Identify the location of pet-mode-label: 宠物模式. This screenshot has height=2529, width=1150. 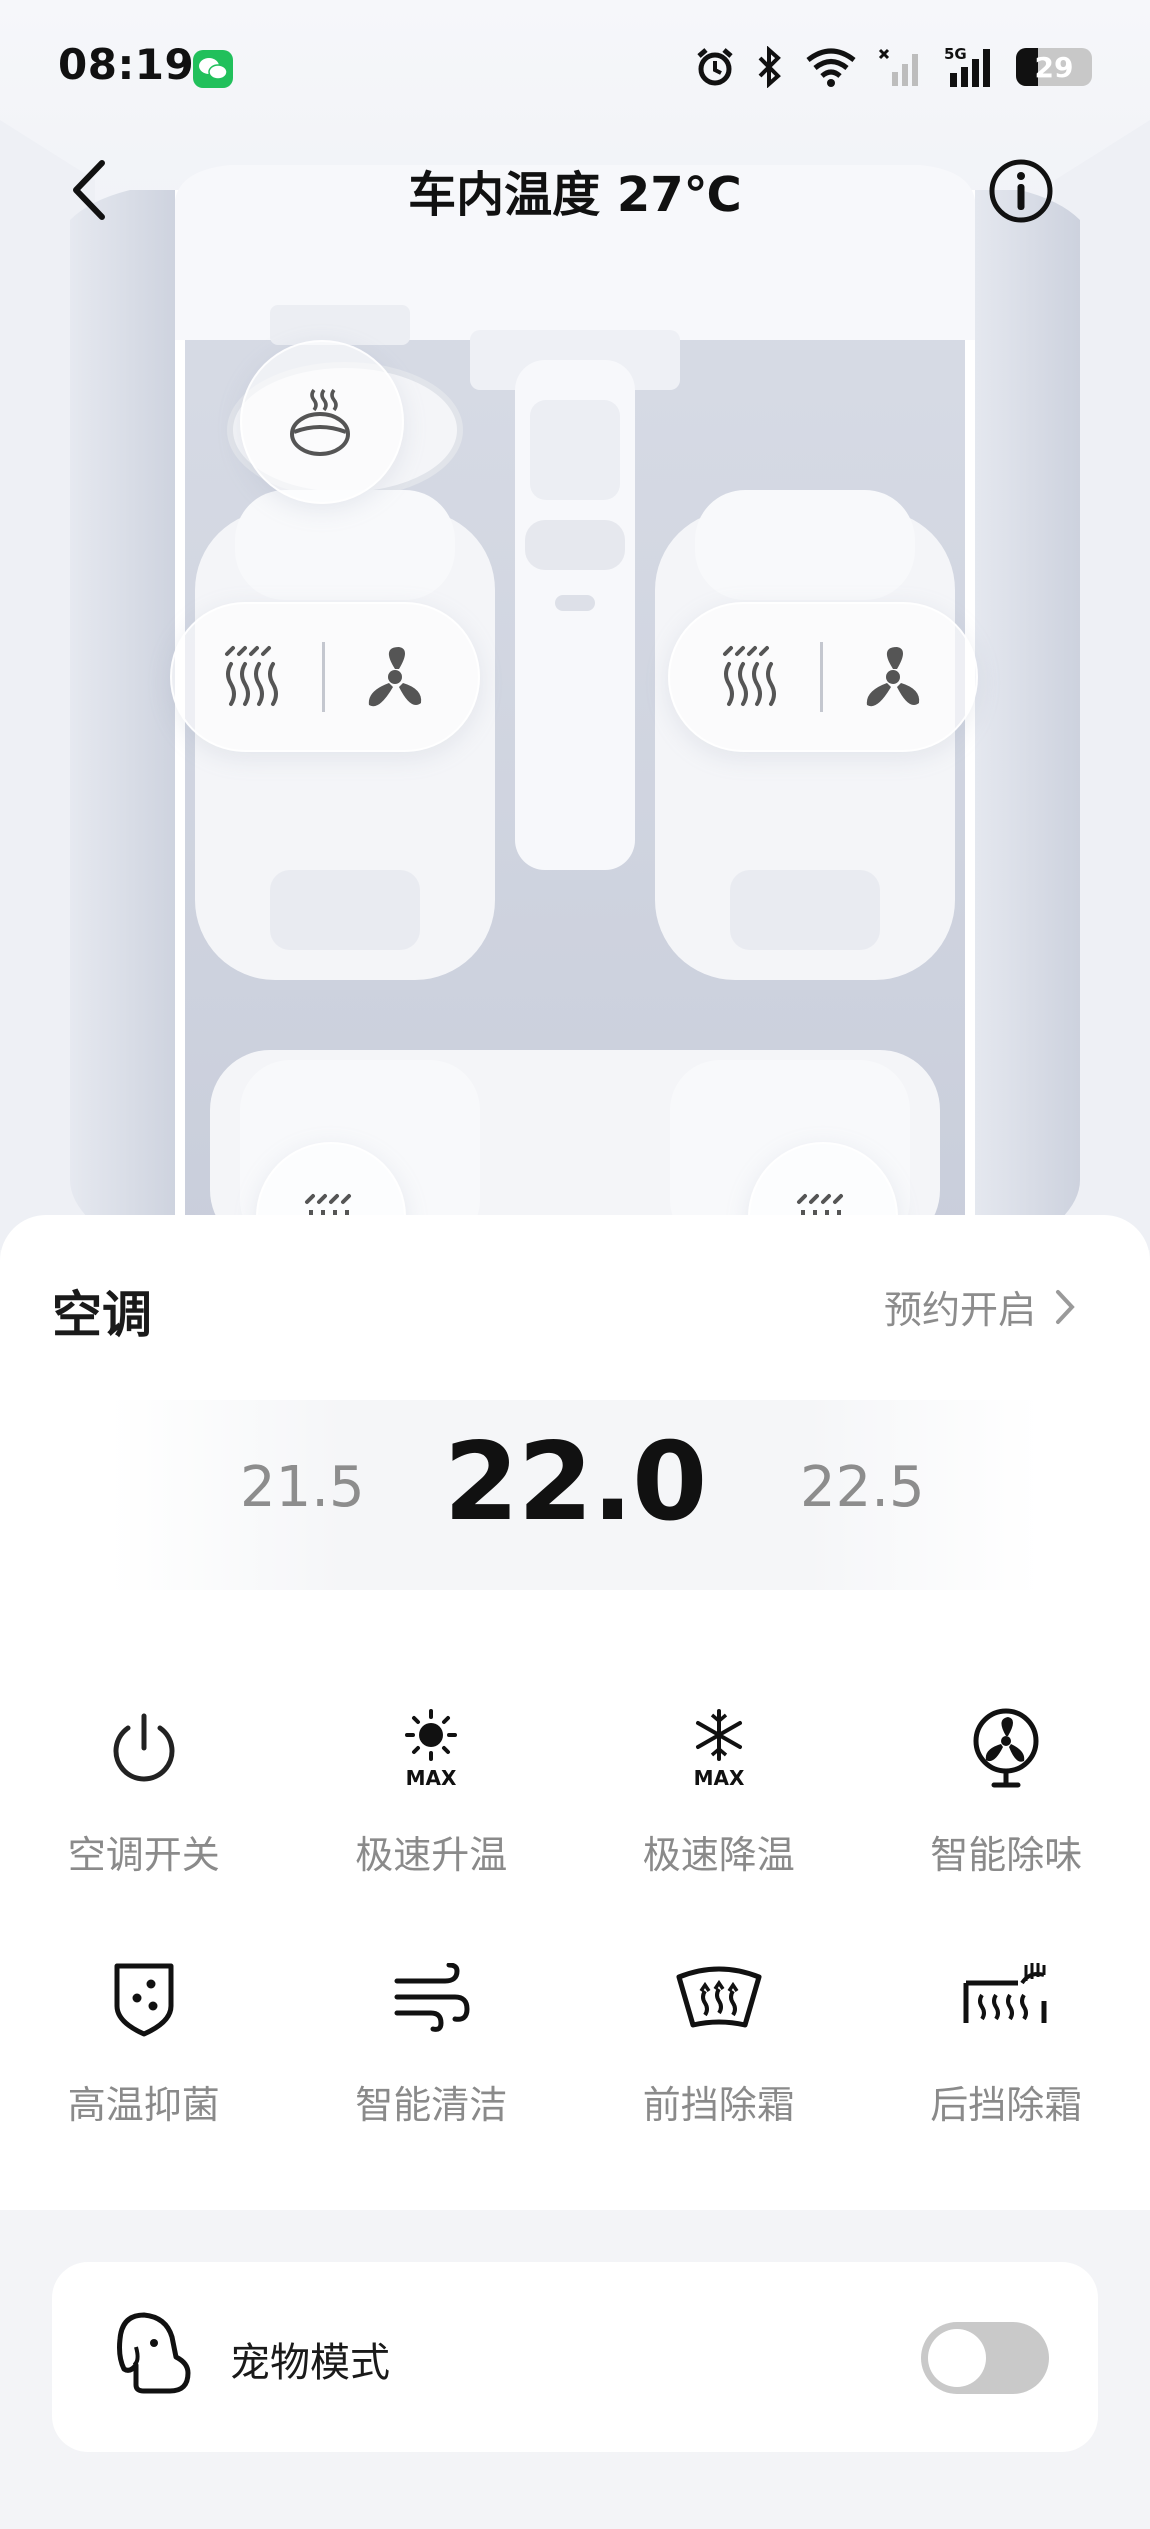
(310, 2363).